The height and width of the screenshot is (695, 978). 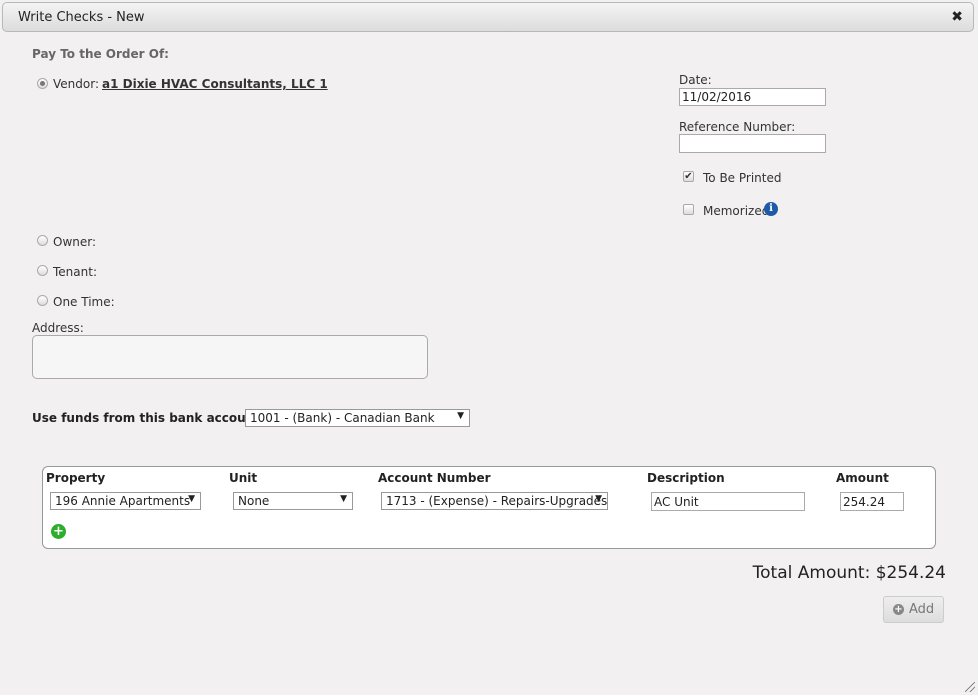 What do you see at coordinates (862, 478) in the screenshot?
I see `header-amount: Amount` at bounding box center [862, 478].